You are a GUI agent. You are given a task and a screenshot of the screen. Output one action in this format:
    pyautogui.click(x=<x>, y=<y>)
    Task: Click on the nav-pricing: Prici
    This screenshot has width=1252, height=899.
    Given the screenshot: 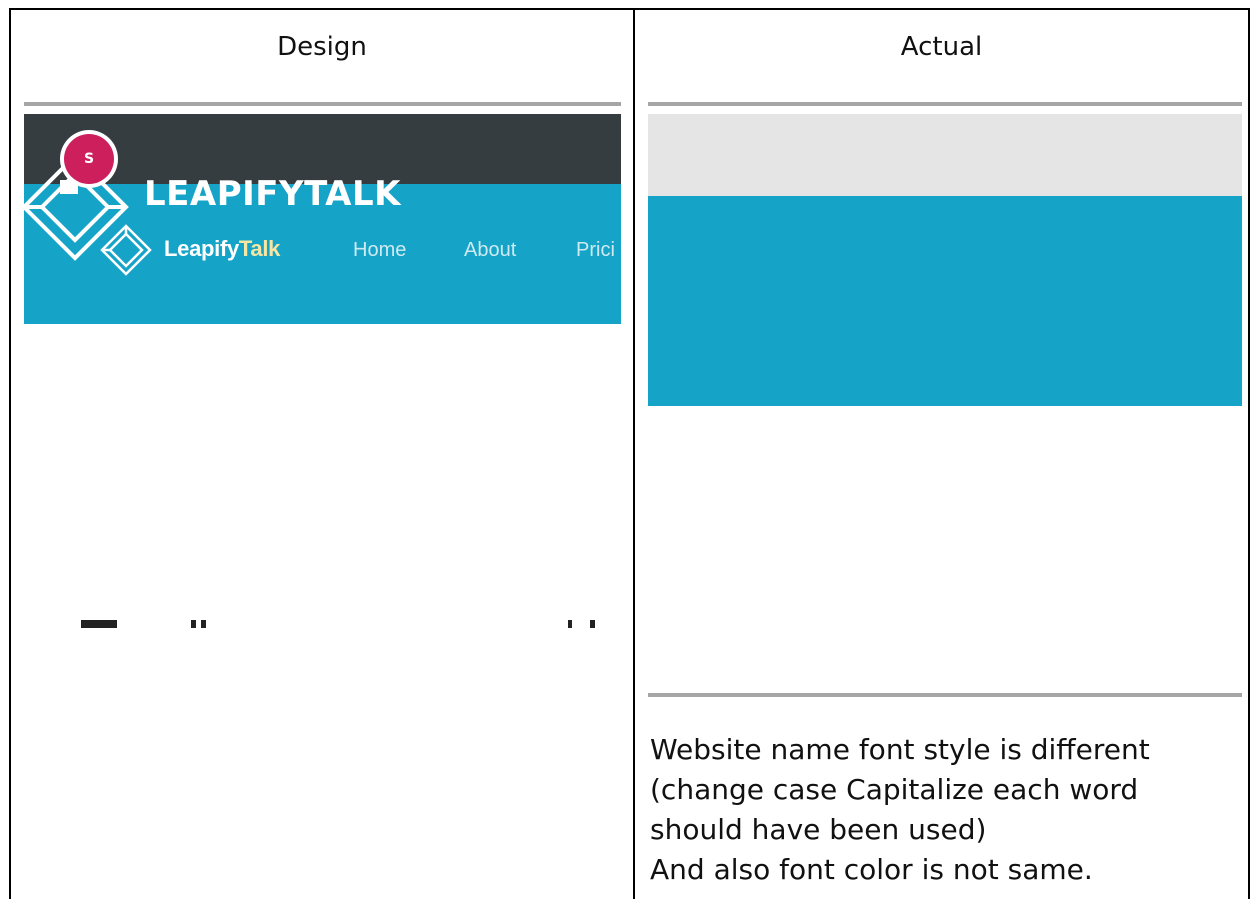 What is the action you would take?
    pyautogui.click(x=595, y=250)
    